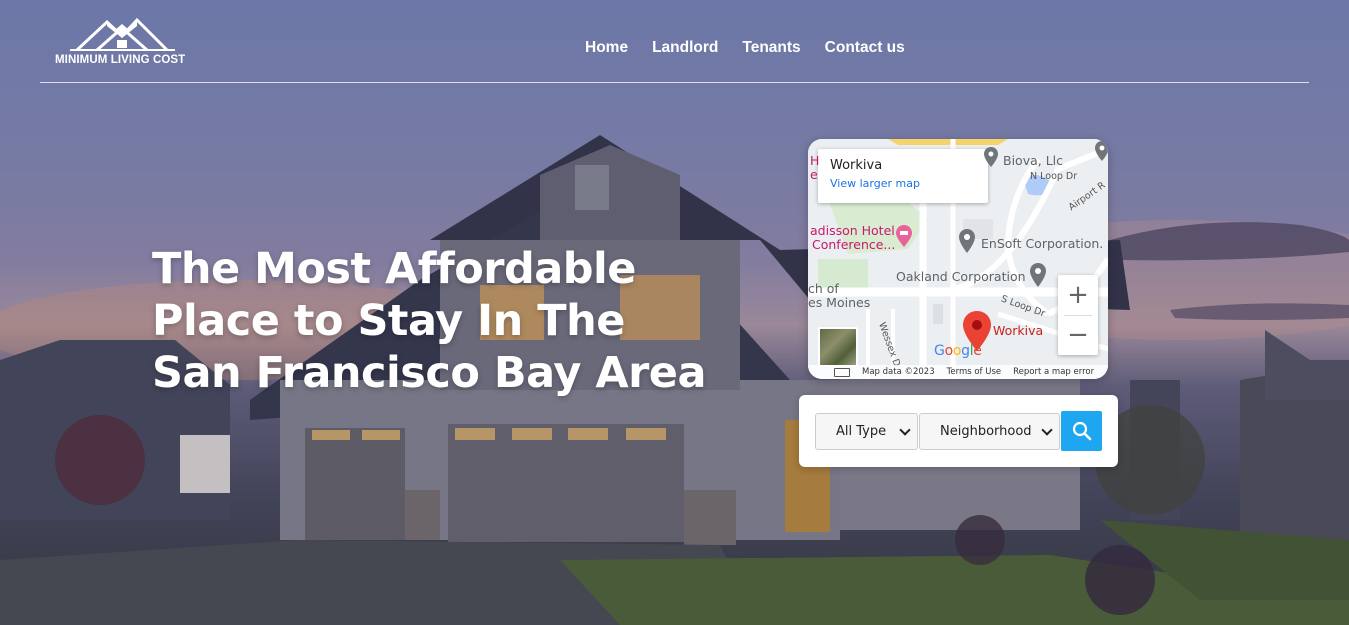  What do you see at coordinates (961, 276) in the screenshot?
I see `map-label-oakland: Oakland Corporation` at bounding box center [961, 276].